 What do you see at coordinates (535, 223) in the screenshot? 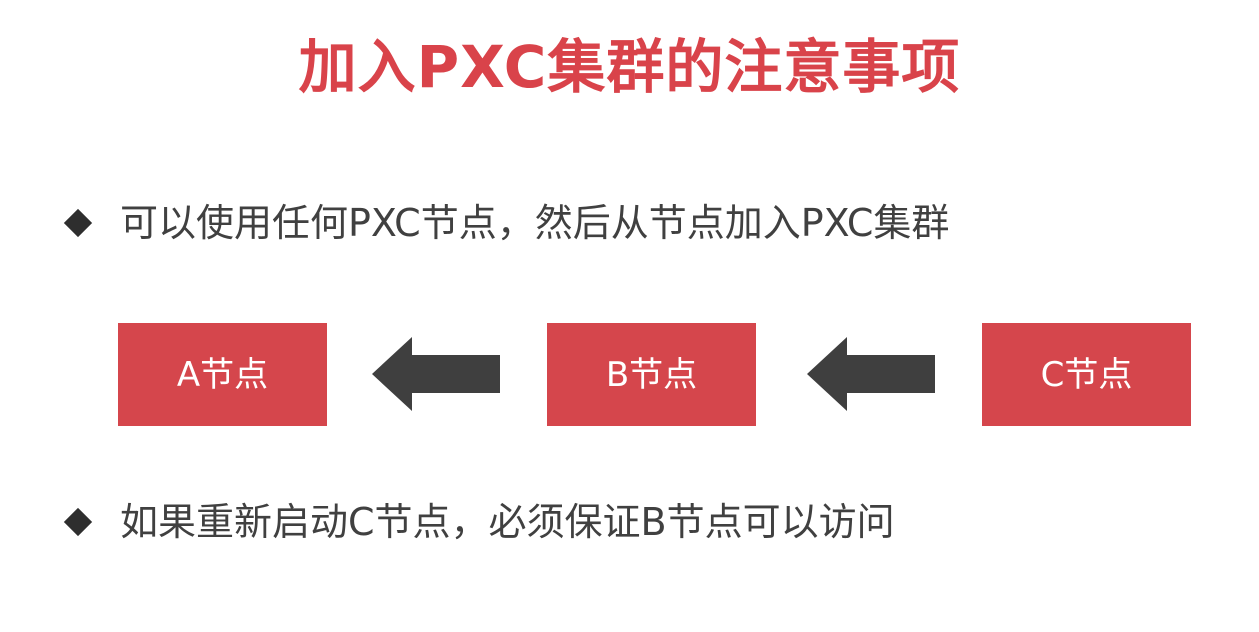
I see `bullet-text-1: 可以使用任何PXC节点，然后从节点加入PXC集群` at bounding box center [535, 223].